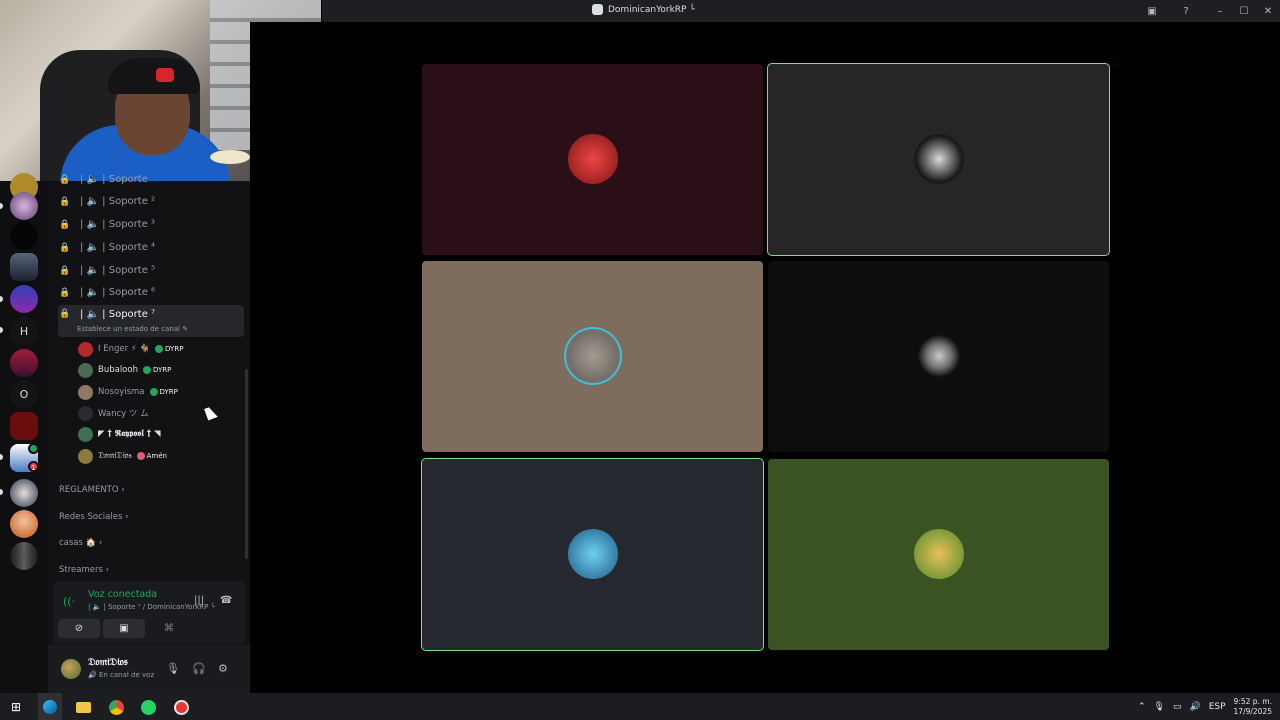  Describe the element at coordinates (149, 669) in the screenshot. I see `user-panel: 𝔇𝔬𝔪𝔦𝔇𝔦𝔬𝔰 🔊 En canal de voz 🎙 🎧 ⚙` at that location.